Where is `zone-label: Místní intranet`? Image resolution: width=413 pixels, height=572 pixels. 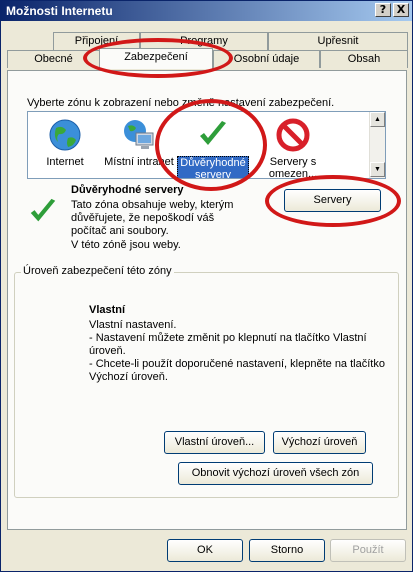 zone-label: Místní intranet is located at coordinates (139, 162).